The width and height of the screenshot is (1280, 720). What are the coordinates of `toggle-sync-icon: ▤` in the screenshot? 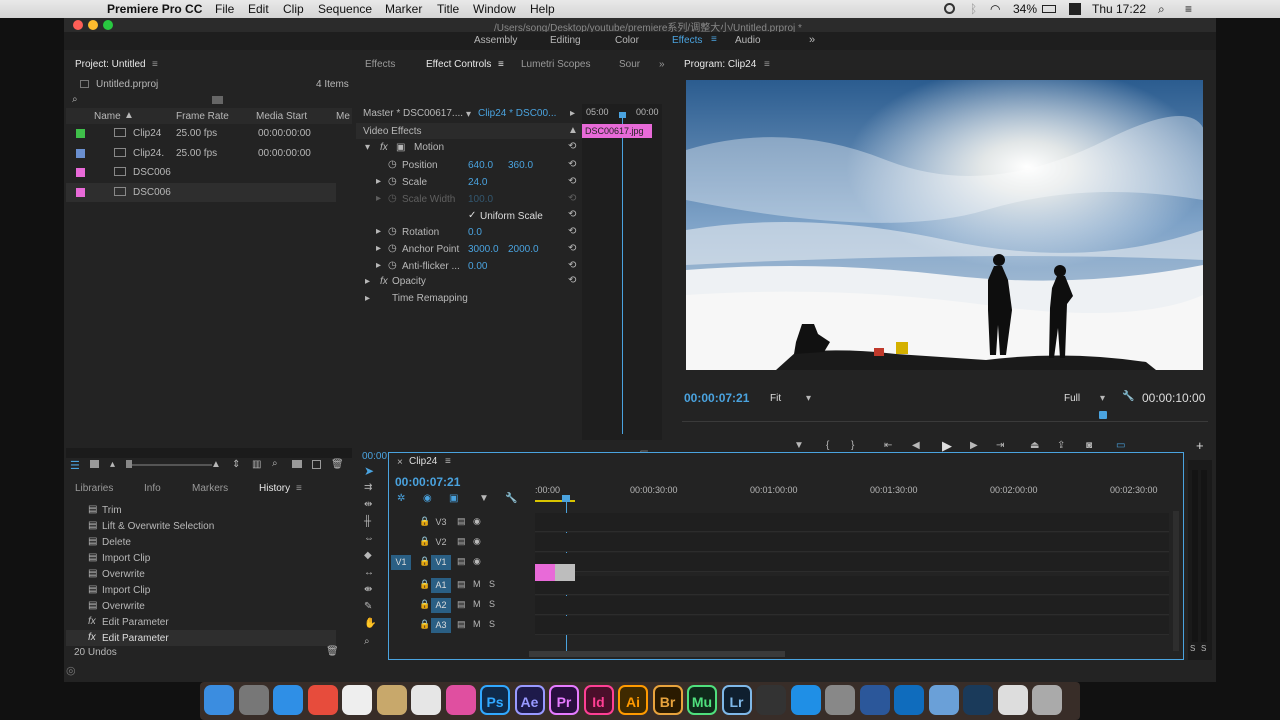 It's located at (461, 521).